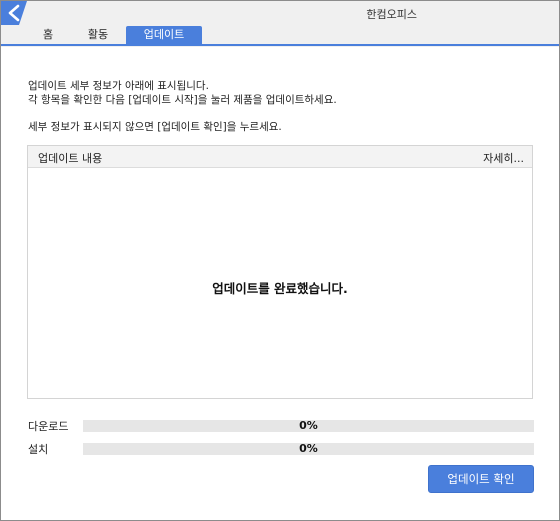 The image size is (560, 521). What do you see at coordinates (98, 35) in the screenshot?
I see `tab-activity: 활동` at bounding box center [98, 35].